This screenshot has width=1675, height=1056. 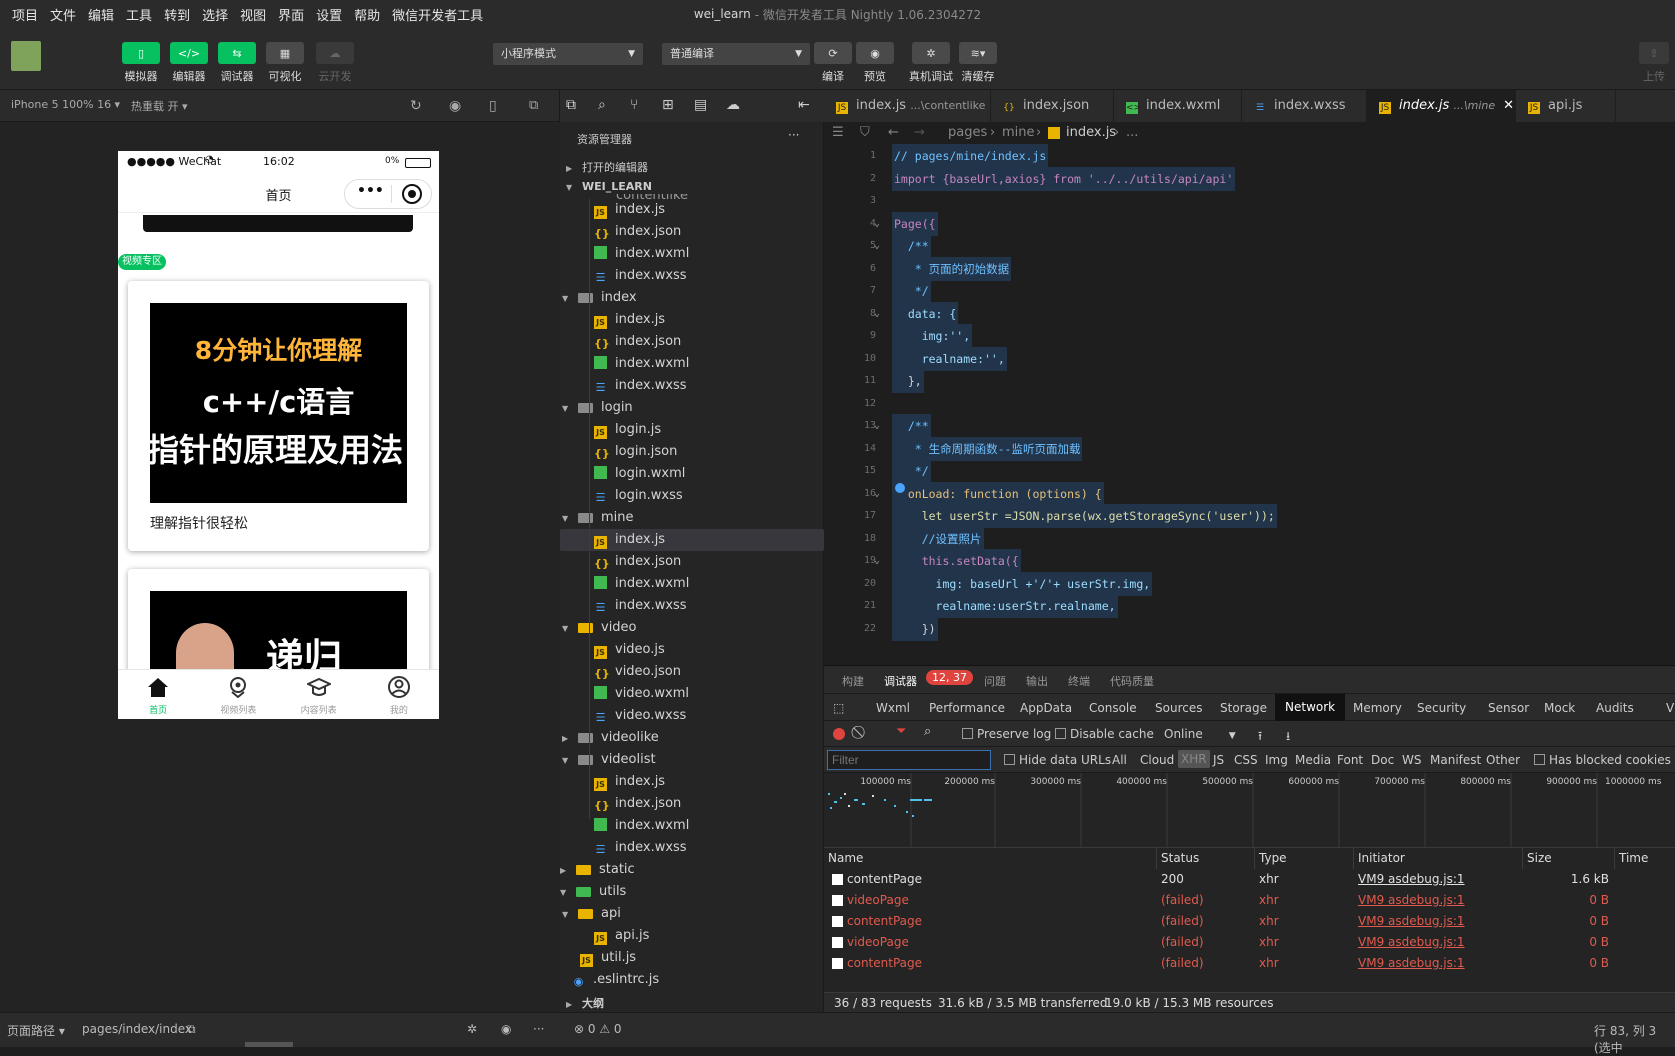 I want to click on tree-item: ▼ login, so click(x=692, y=408).